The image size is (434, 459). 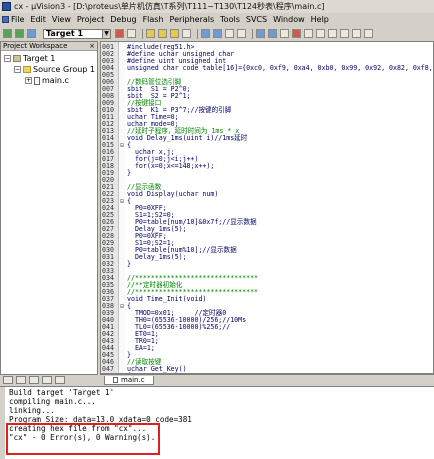 What do you see at coordinates (205, 33) in the screenshot?
I see `indent-icon` at bounding box center [205, 33].